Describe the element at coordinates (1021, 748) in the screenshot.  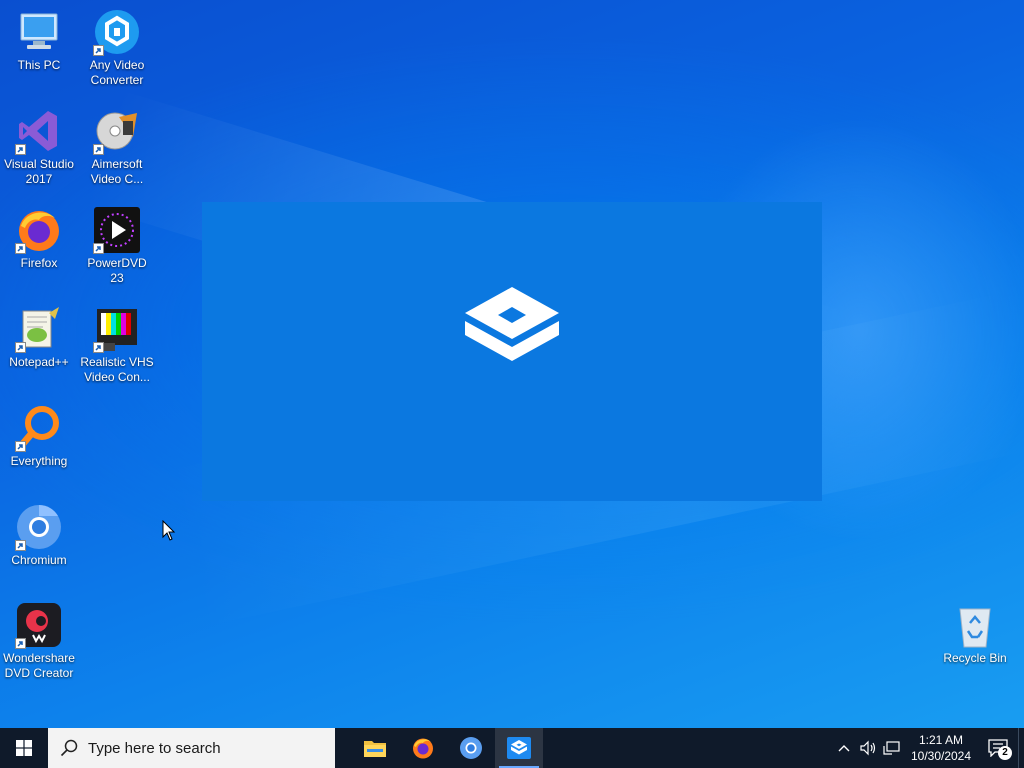
I see `show-desktop-button` at that location.